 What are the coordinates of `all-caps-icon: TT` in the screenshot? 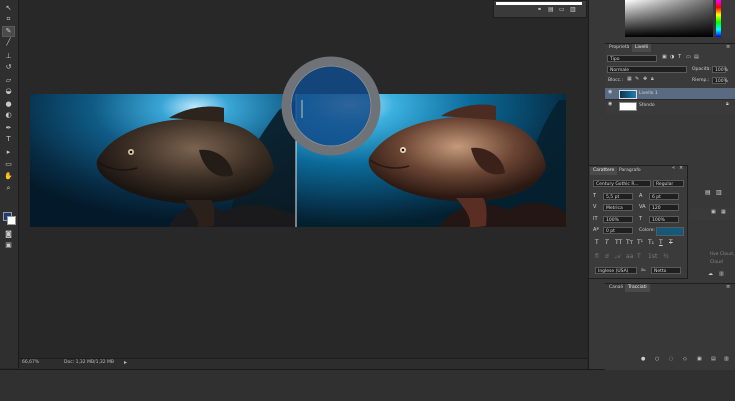 It's located at (618, 243).